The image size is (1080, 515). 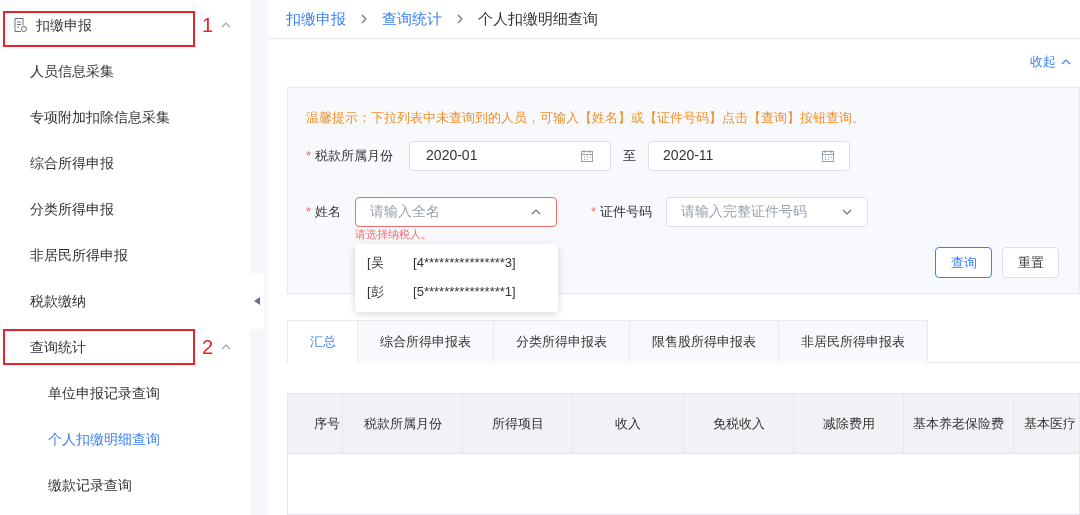 What do you see at coordinates (20, 25) in the screenshot?
I see `document-icon` at bounding box center [20, 25].